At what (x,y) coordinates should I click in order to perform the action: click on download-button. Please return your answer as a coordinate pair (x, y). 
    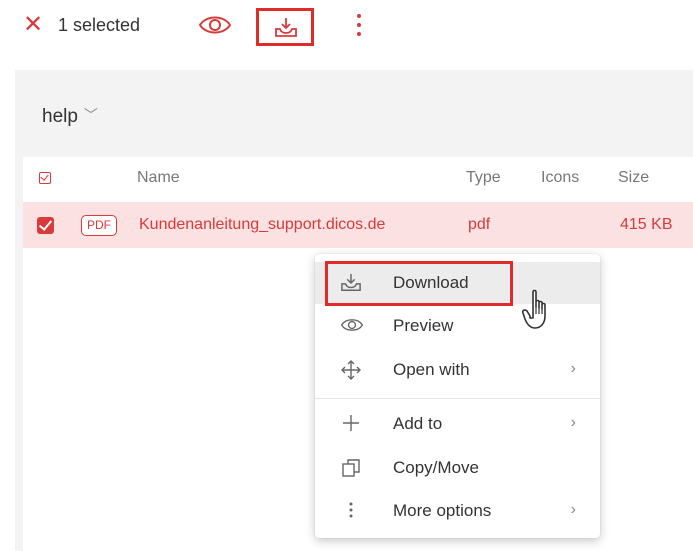
    Looking at the image, I should click on (285, 27).